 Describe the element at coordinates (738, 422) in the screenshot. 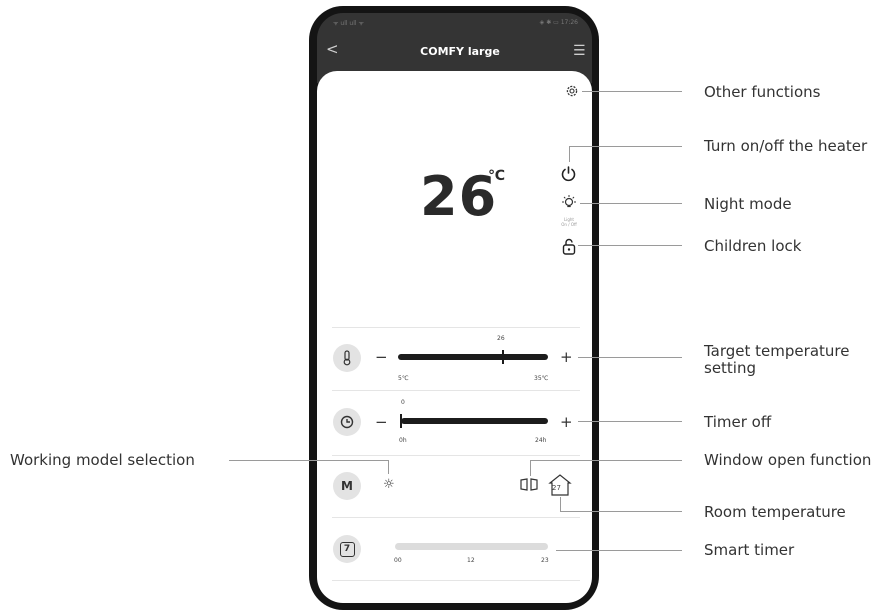

I see `callout-timer-off: Timer off` at that location.